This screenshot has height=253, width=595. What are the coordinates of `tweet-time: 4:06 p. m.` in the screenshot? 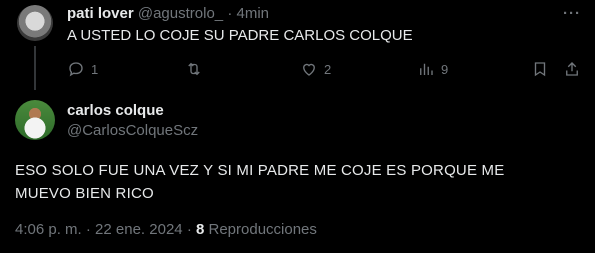 It's located at (48, 229).